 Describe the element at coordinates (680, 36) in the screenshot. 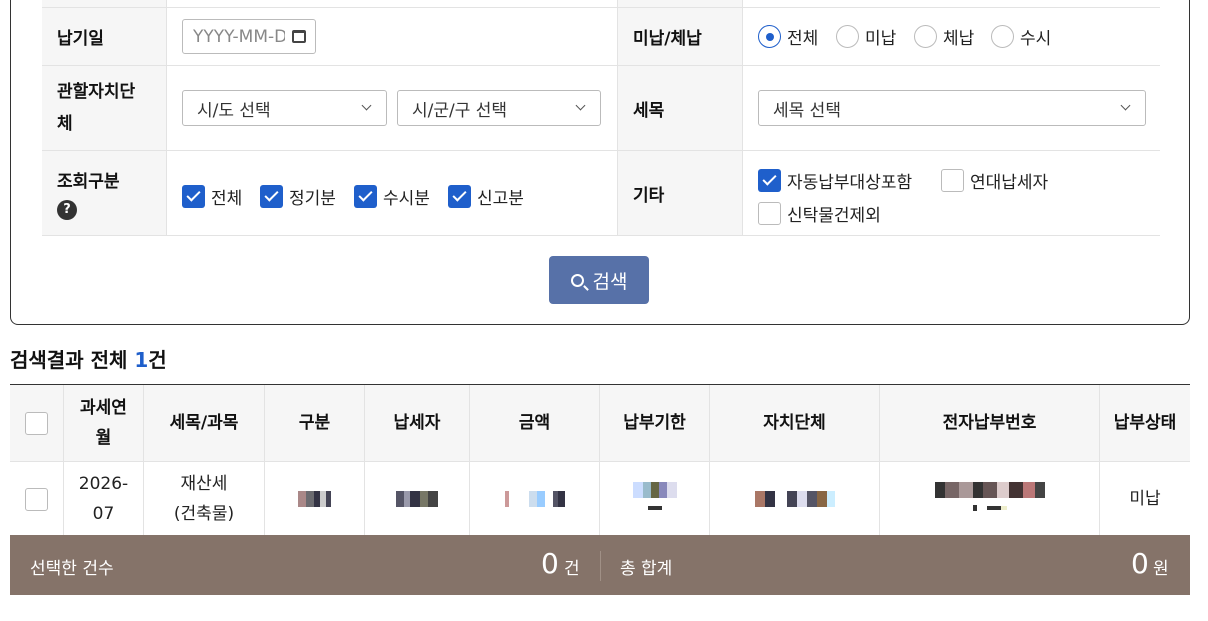

I see `unpaid-label: 미납/체납` at that location.